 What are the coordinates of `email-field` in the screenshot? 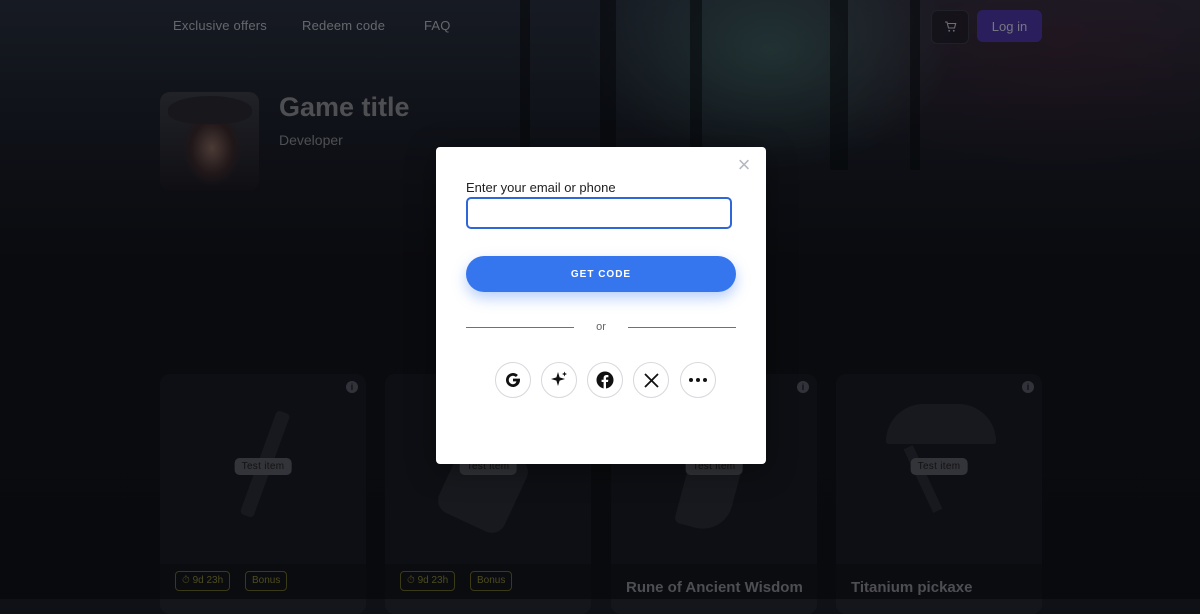 It's located at (599, 213).